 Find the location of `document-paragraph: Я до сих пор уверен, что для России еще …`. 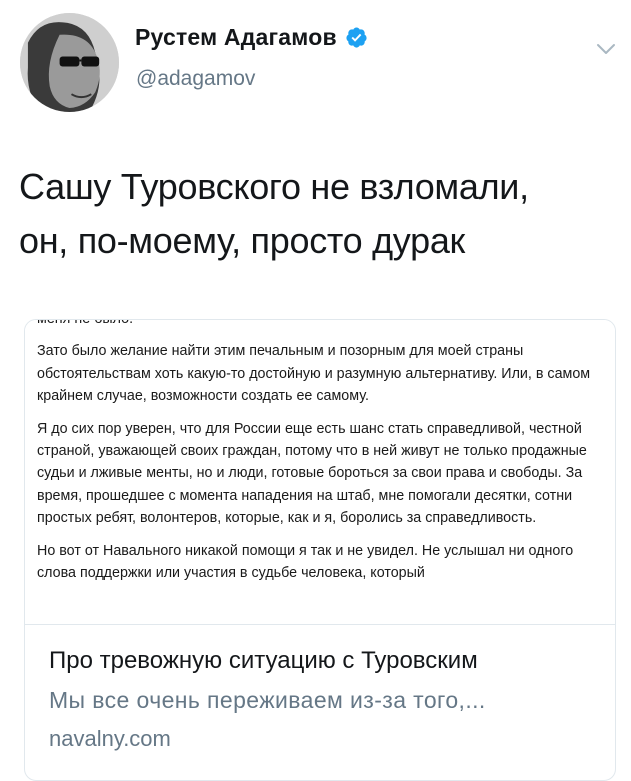

document-paragraph: Я до сих пор уверен, что для России еще … is located at coordinates (312, 473).